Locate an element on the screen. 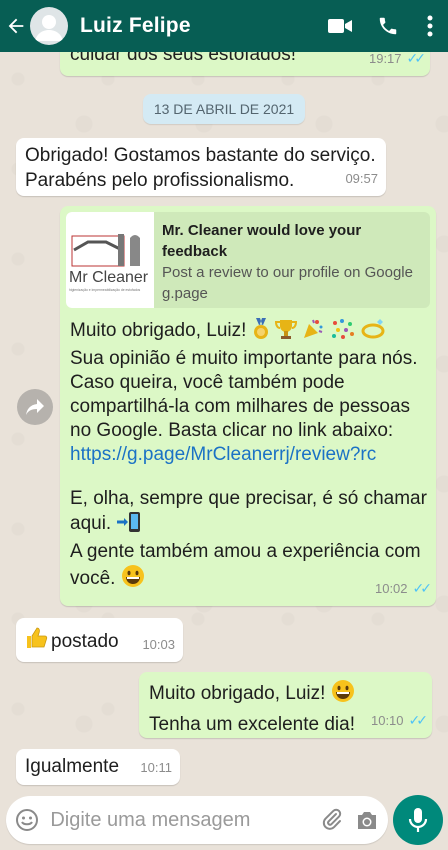 The height and width of the screenshot is (850, 448). link-domain: g.page is located at coordinates (185, 293).